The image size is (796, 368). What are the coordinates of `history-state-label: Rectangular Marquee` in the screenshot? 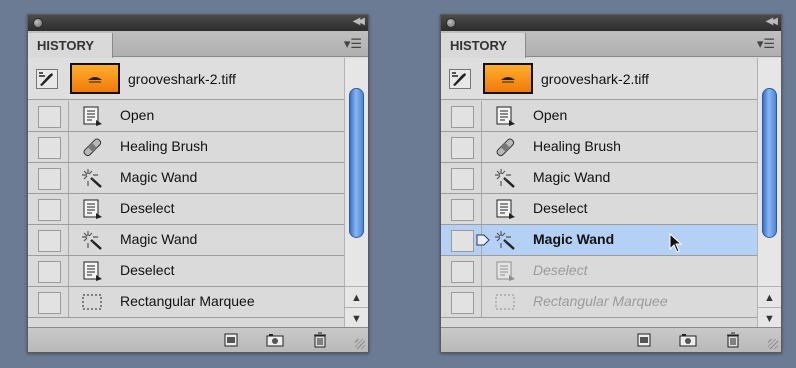 It's located at (600, 301).